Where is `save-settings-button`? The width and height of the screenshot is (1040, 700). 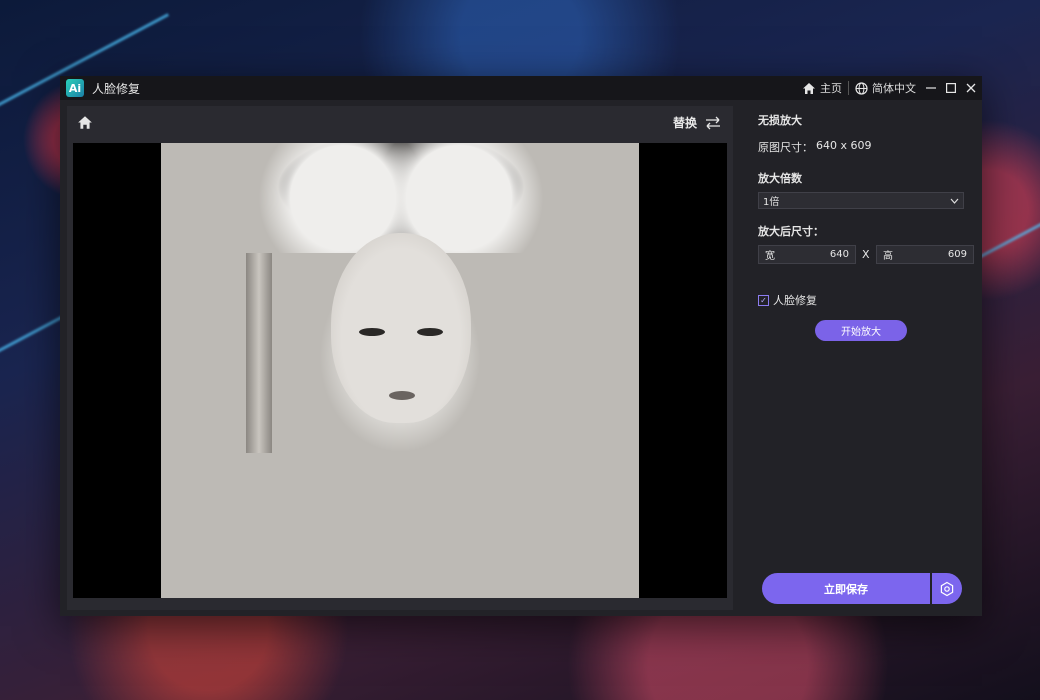 save-settings-button is located at coordinates (947, 588).